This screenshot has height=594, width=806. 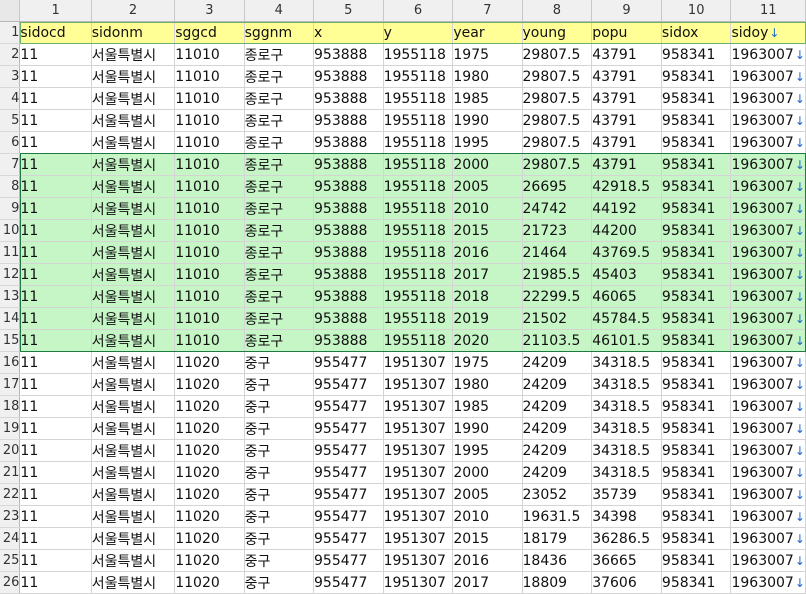 What do you see at coordinates (10, 11) in the screenshot?
I see `corner-cell` at bounding box center [10, 11].